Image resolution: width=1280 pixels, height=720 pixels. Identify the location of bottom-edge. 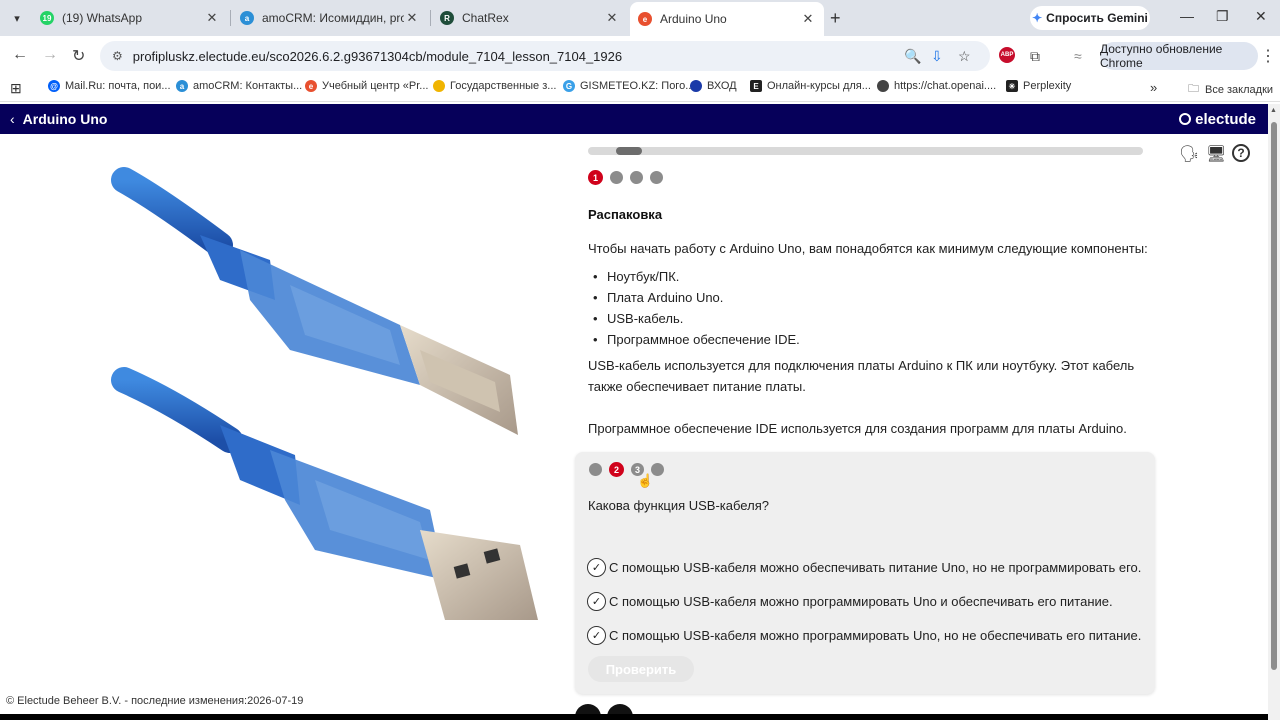
(634, 717).